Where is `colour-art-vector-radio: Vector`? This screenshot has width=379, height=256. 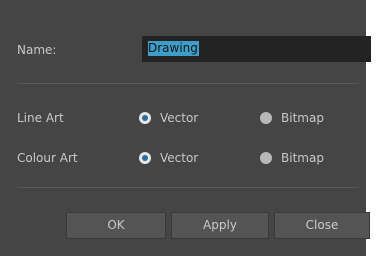
colour-art-vector-radio: Vector is located at coordinates (168, 158).